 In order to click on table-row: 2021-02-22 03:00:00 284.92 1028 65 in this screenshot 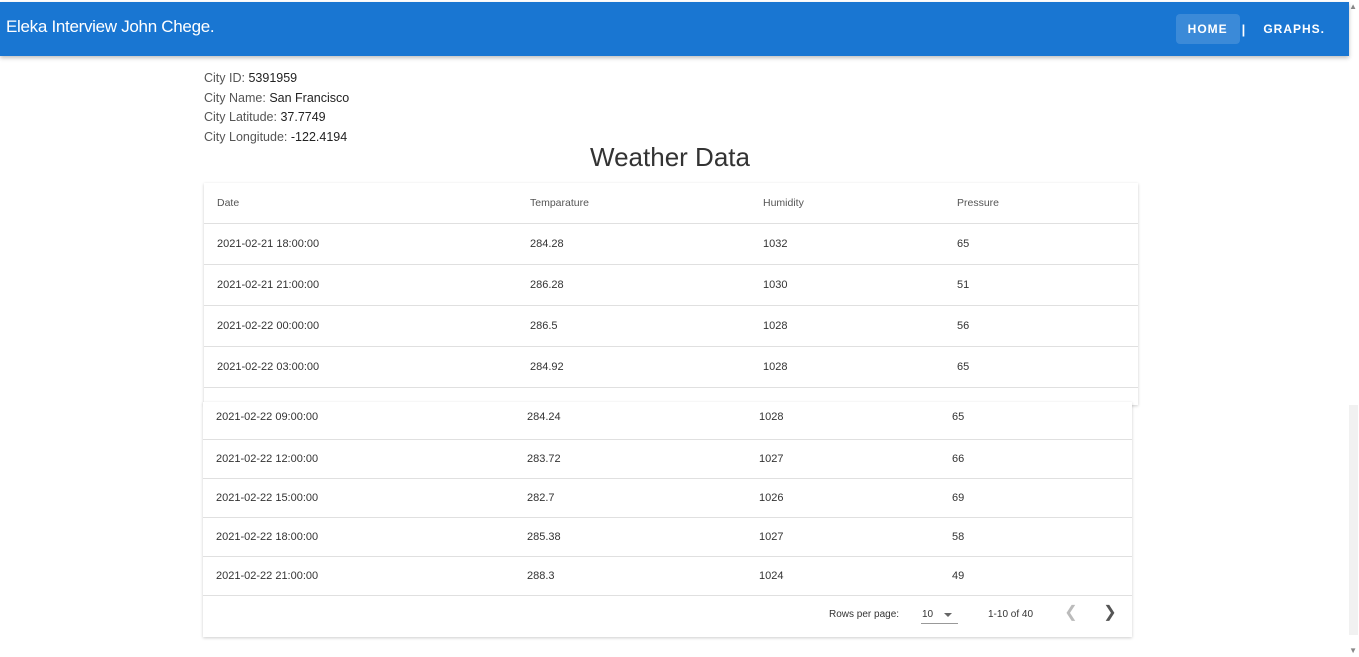, I will do `click(671, 367)`.